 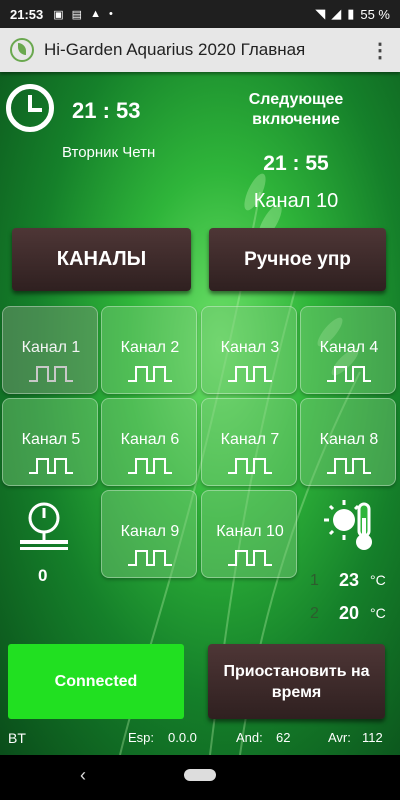 I want to click on status-time: 21:53, so click(x=27, y=14).